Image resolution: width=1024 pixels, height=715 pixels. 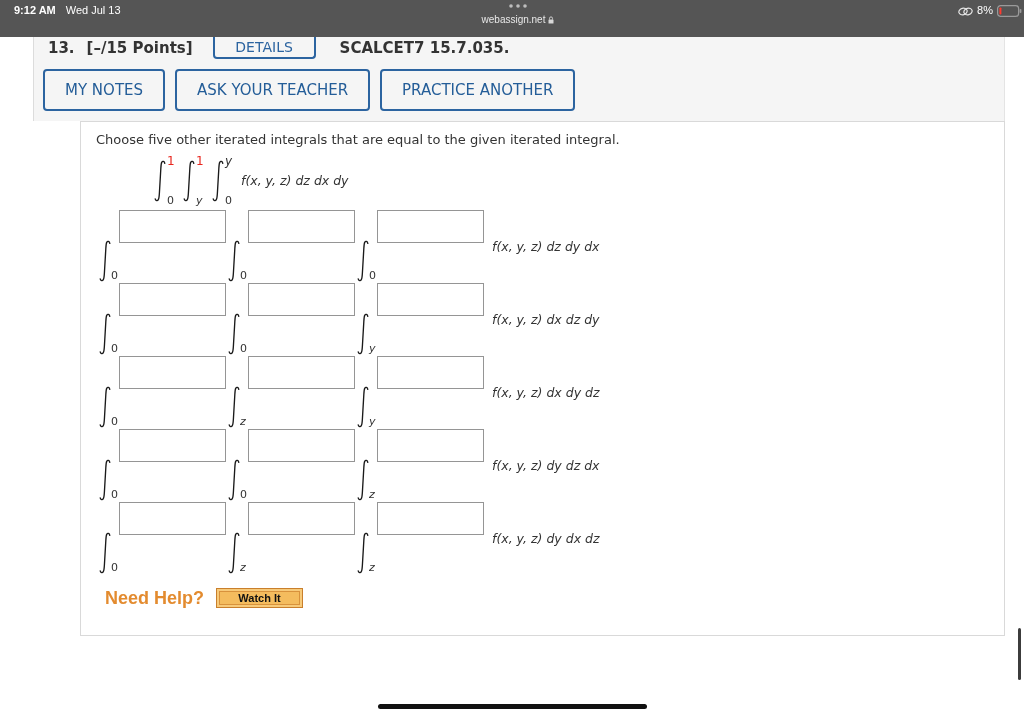 What do you see at coordinates (295, 181) in the screenshot?
I see `integrand-text: f(x, y, z) dz dx dy` at bounding box center [295, 181].